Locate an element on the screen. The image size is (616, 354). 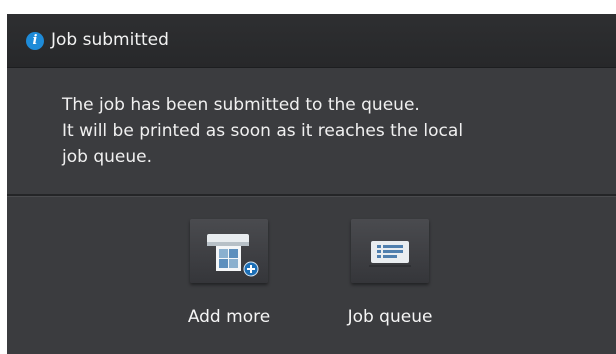
message-line-1: The job has been submitted to the queue. is located at coordinates (241, 105).